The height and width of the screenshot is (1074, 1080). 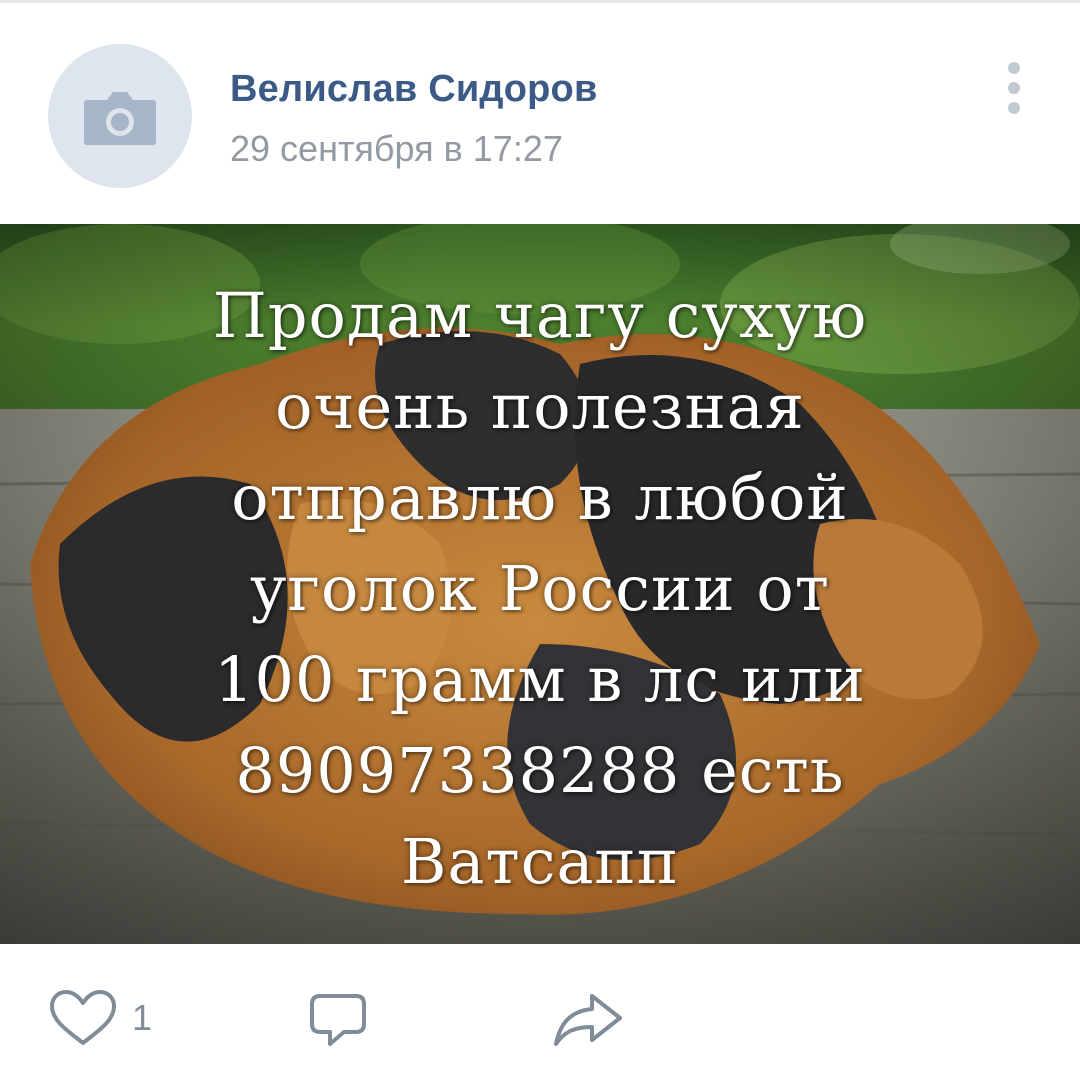 I want to click on more-vertical-icon, so click(x=1014, y=88).